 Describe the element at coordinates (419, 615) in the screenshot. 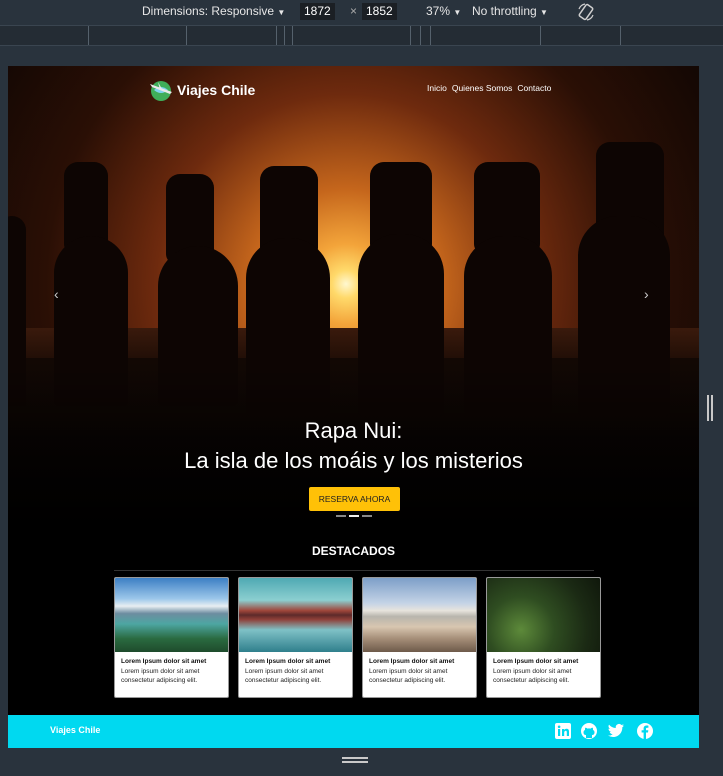

I see `card-image-salt-flats` at that location.